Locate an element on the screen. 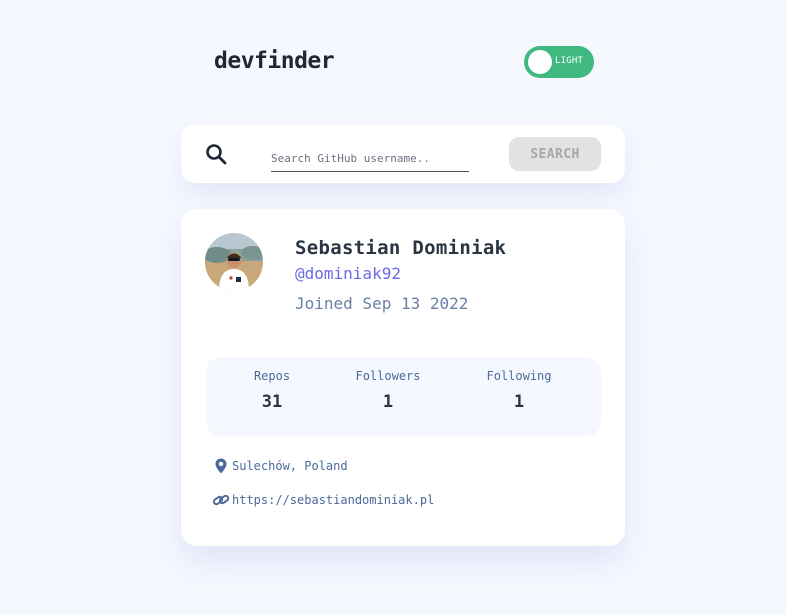 This screenshot has width=787, height=615. stats-panel: Repos 31 Followers 1 Following 1 is located at coordinates (403, 396).